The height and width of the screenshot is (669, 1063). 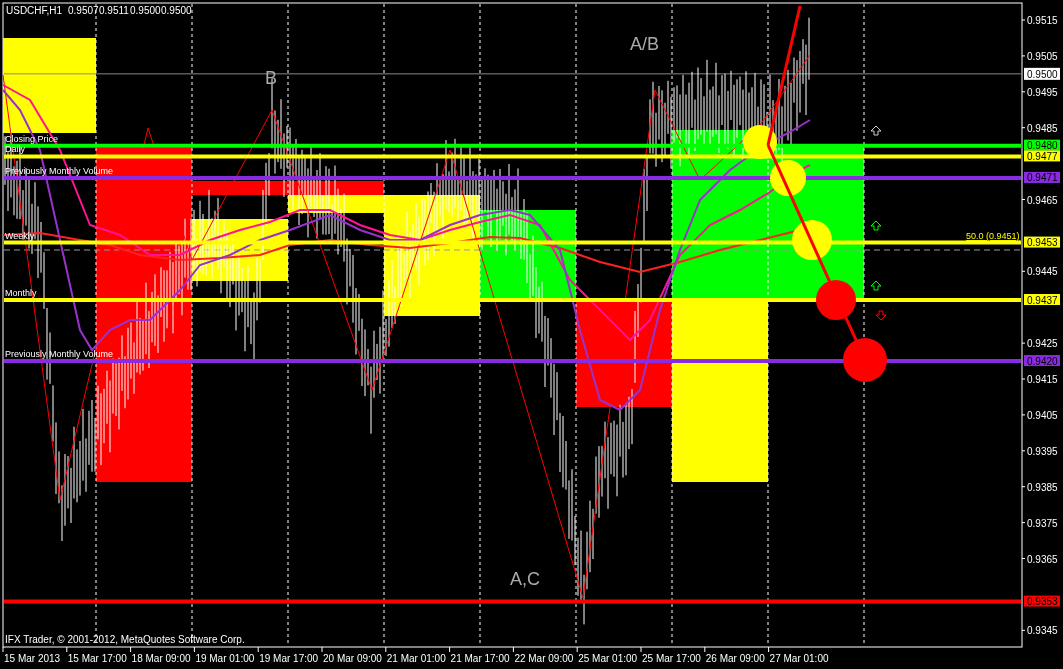 I want to click on price-axis-label: 0.9465, so click(x=1042, y=200).